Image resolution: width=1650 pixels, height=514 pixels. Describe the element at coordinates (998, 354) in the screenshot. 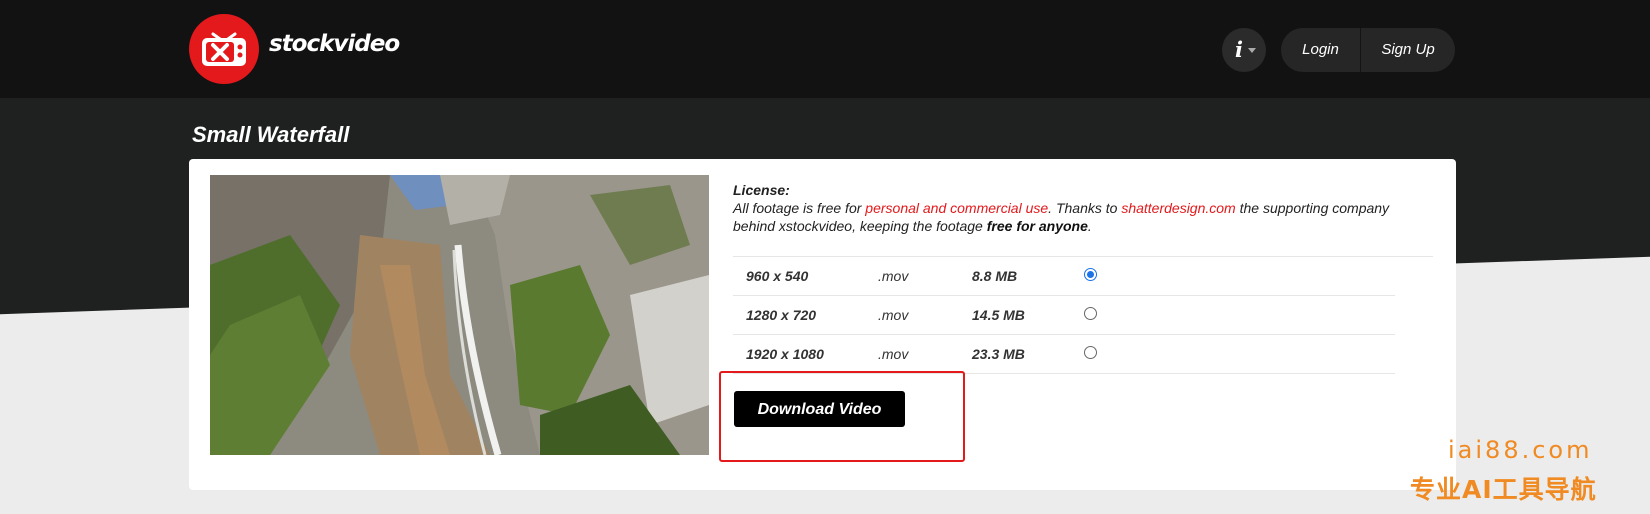

I see `option-file-size: 23.3 MB` at that location.